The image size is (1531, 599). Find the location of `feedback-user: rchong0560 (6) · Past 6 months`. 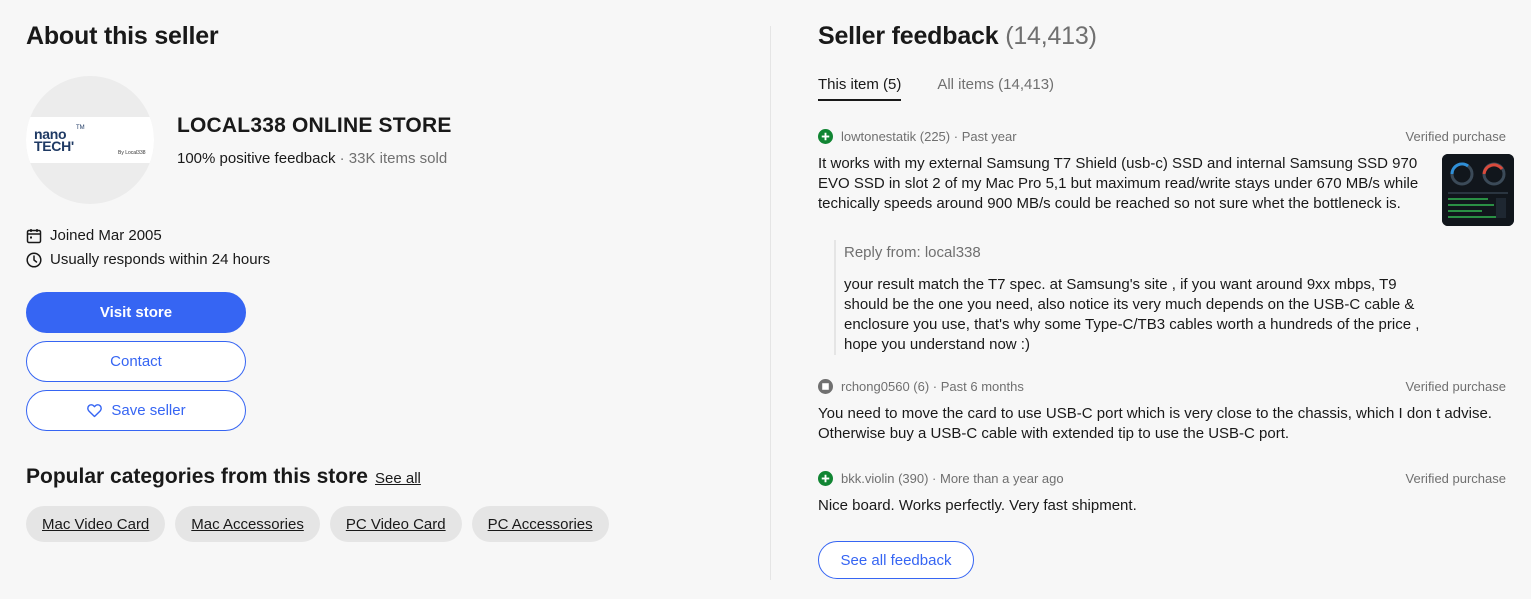

feedback-user: rchong0560 (6) · Past 6 months is located at coordinates (932, 386).